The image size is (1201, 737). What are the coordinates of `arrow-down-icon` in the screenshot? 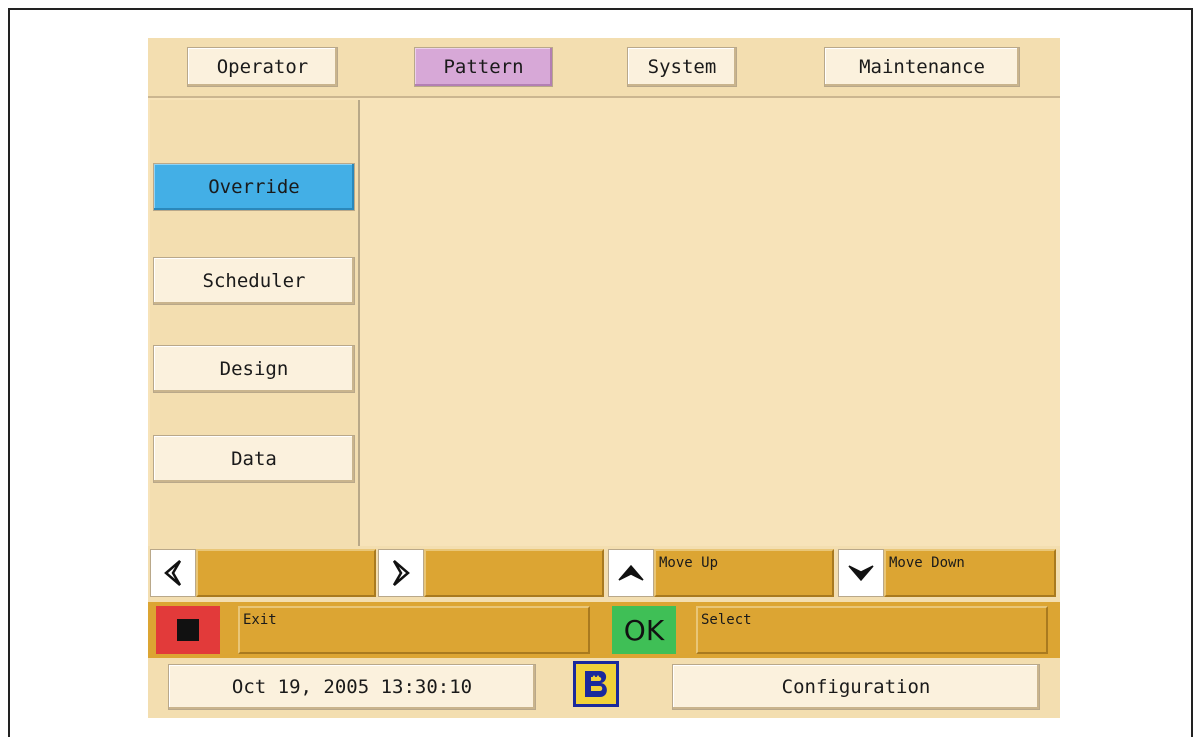 It's located at (861, 573).